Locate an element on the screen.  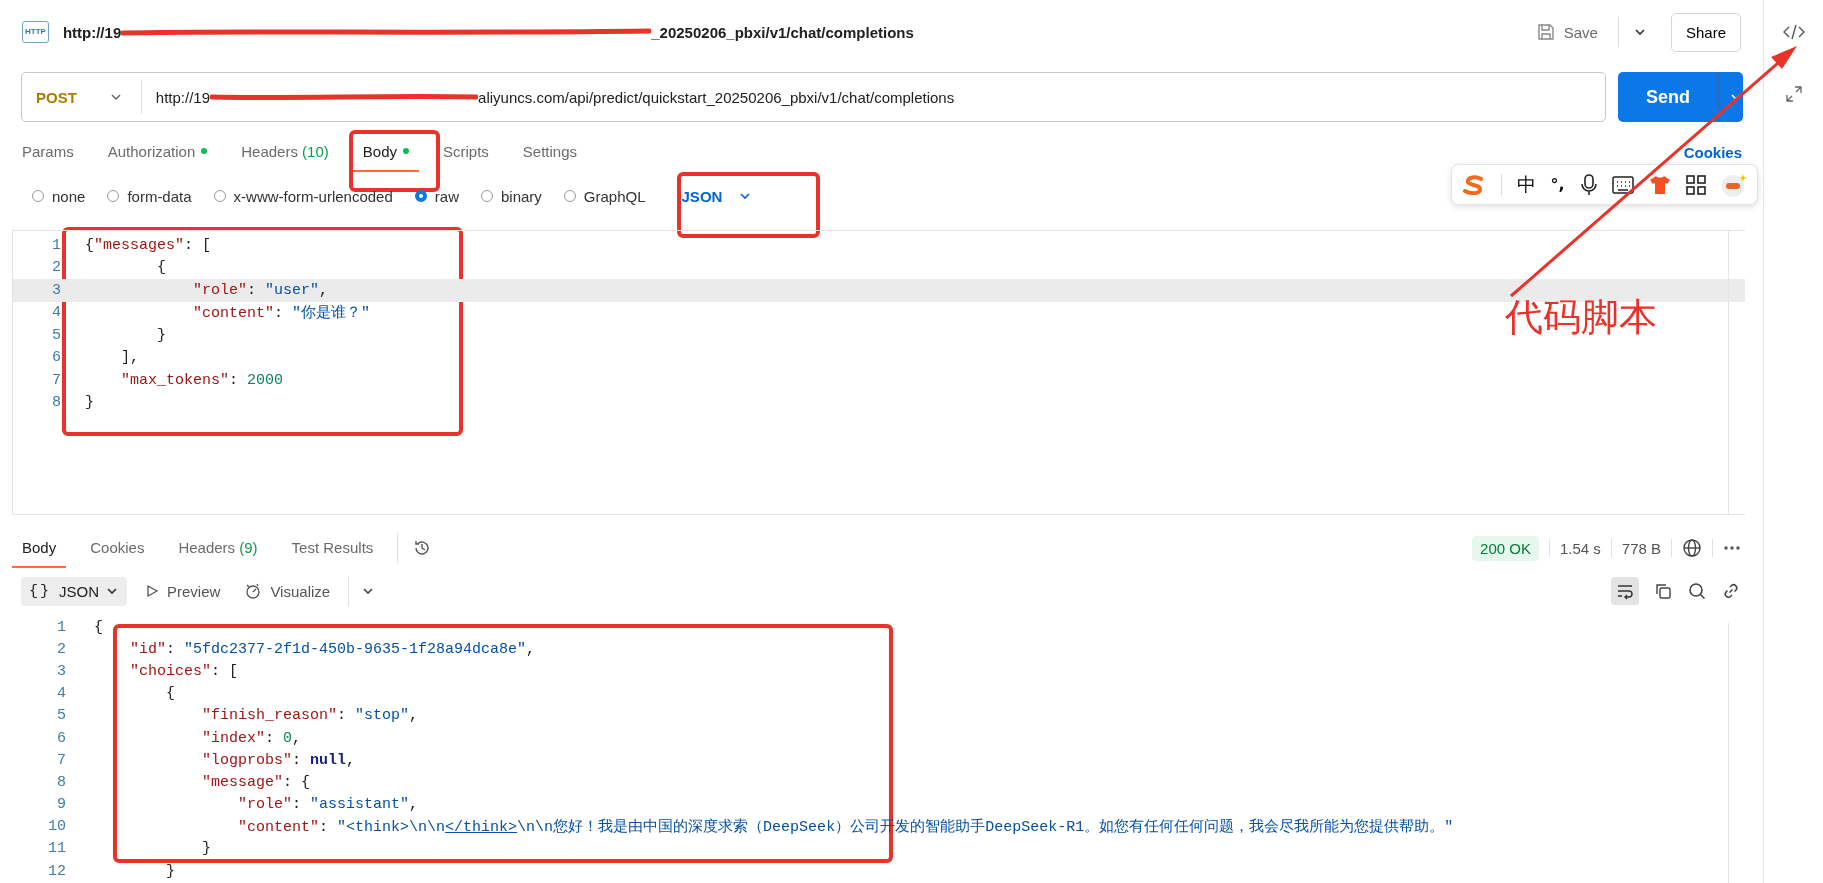
link-icon is located at coordinates (1731, 591).